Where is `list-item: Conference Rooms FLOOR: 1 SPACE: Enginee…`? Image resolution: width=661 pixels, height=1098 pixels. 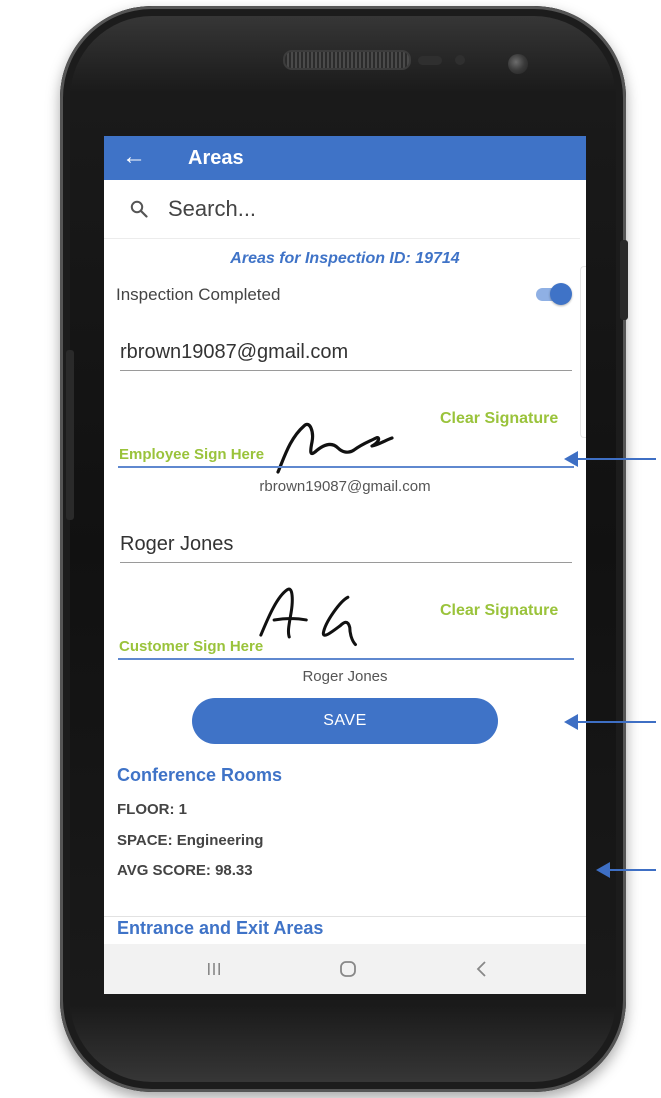
list-item: Conference Rooms FLOOR: 1 SPACE: Enginee… is located at coordinates (345, 838).